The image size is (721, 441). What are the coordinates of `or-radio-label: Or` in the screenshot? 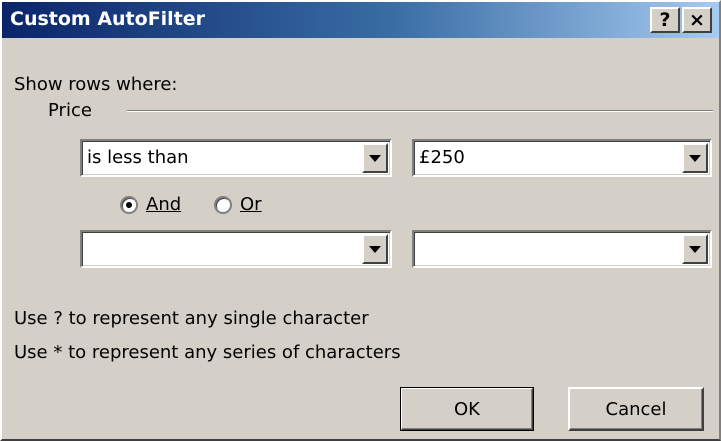 It's located at (251, 204).